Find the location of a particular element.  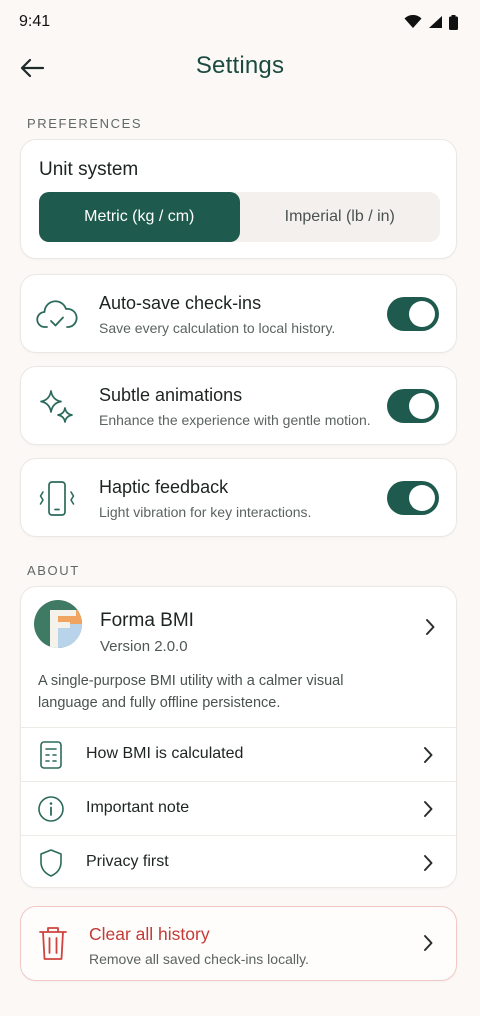

battery-icon is located at coordinates (453, 22).